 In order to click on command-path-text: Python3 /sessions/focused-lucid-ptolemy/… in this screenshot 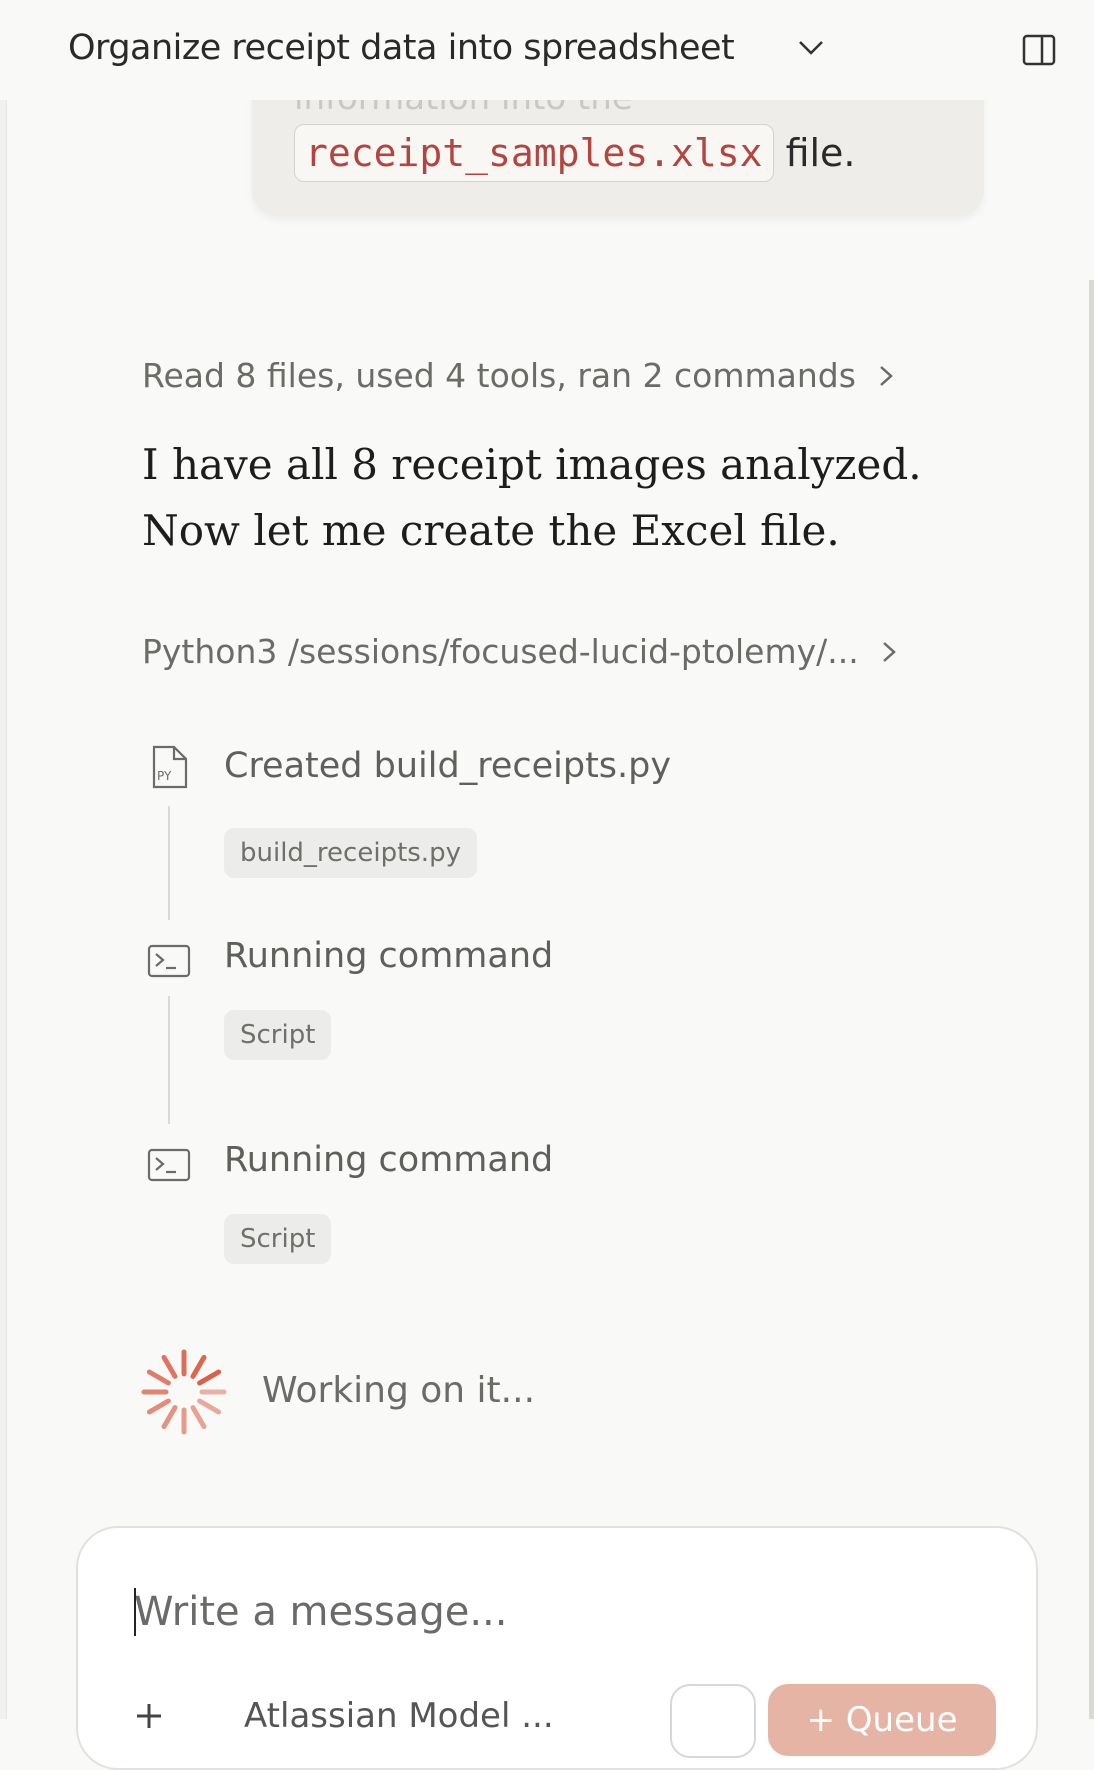, I will do `click(500, 651)`.